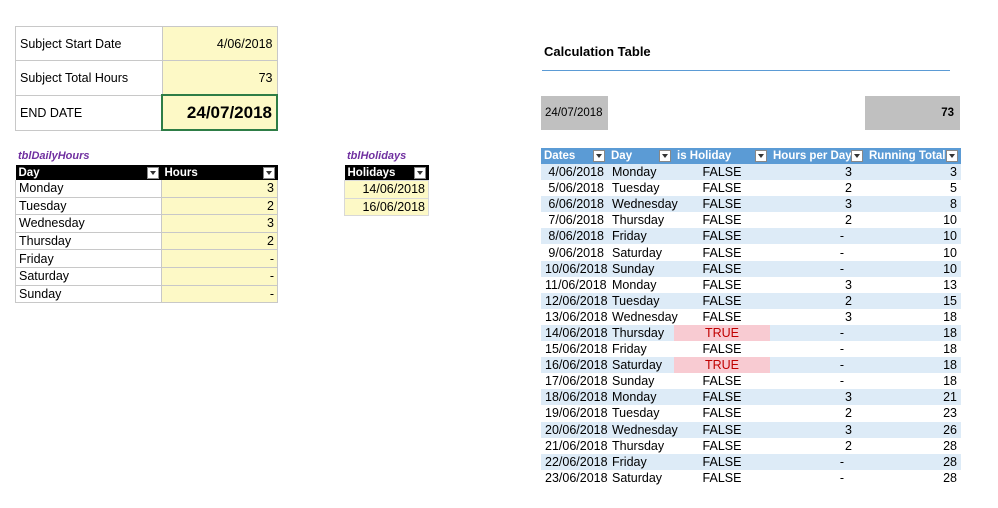  I want to click on date-cell: 21/06/2018, so click(574, 445).